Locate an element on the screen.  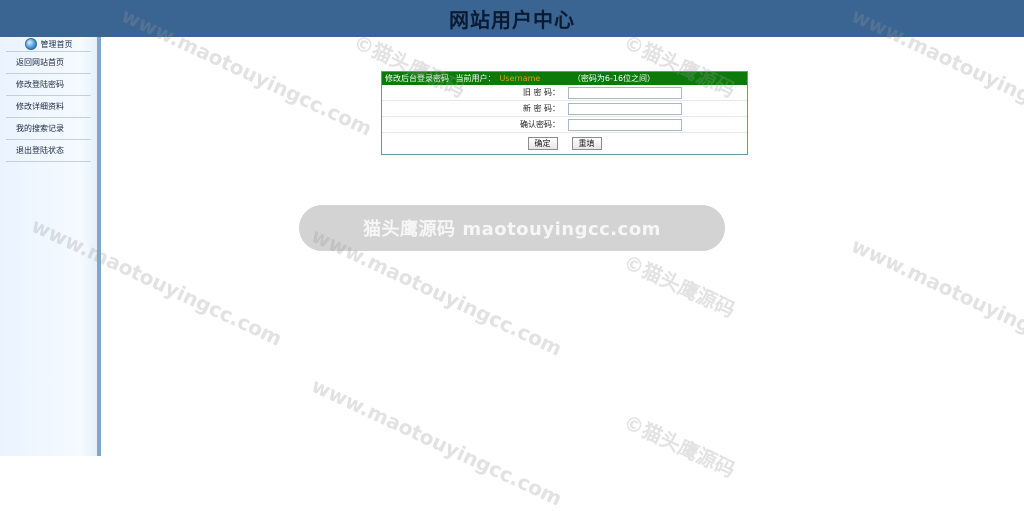
sidebar-item-home: 返回网站首页 is located at coordinates (48, 62).